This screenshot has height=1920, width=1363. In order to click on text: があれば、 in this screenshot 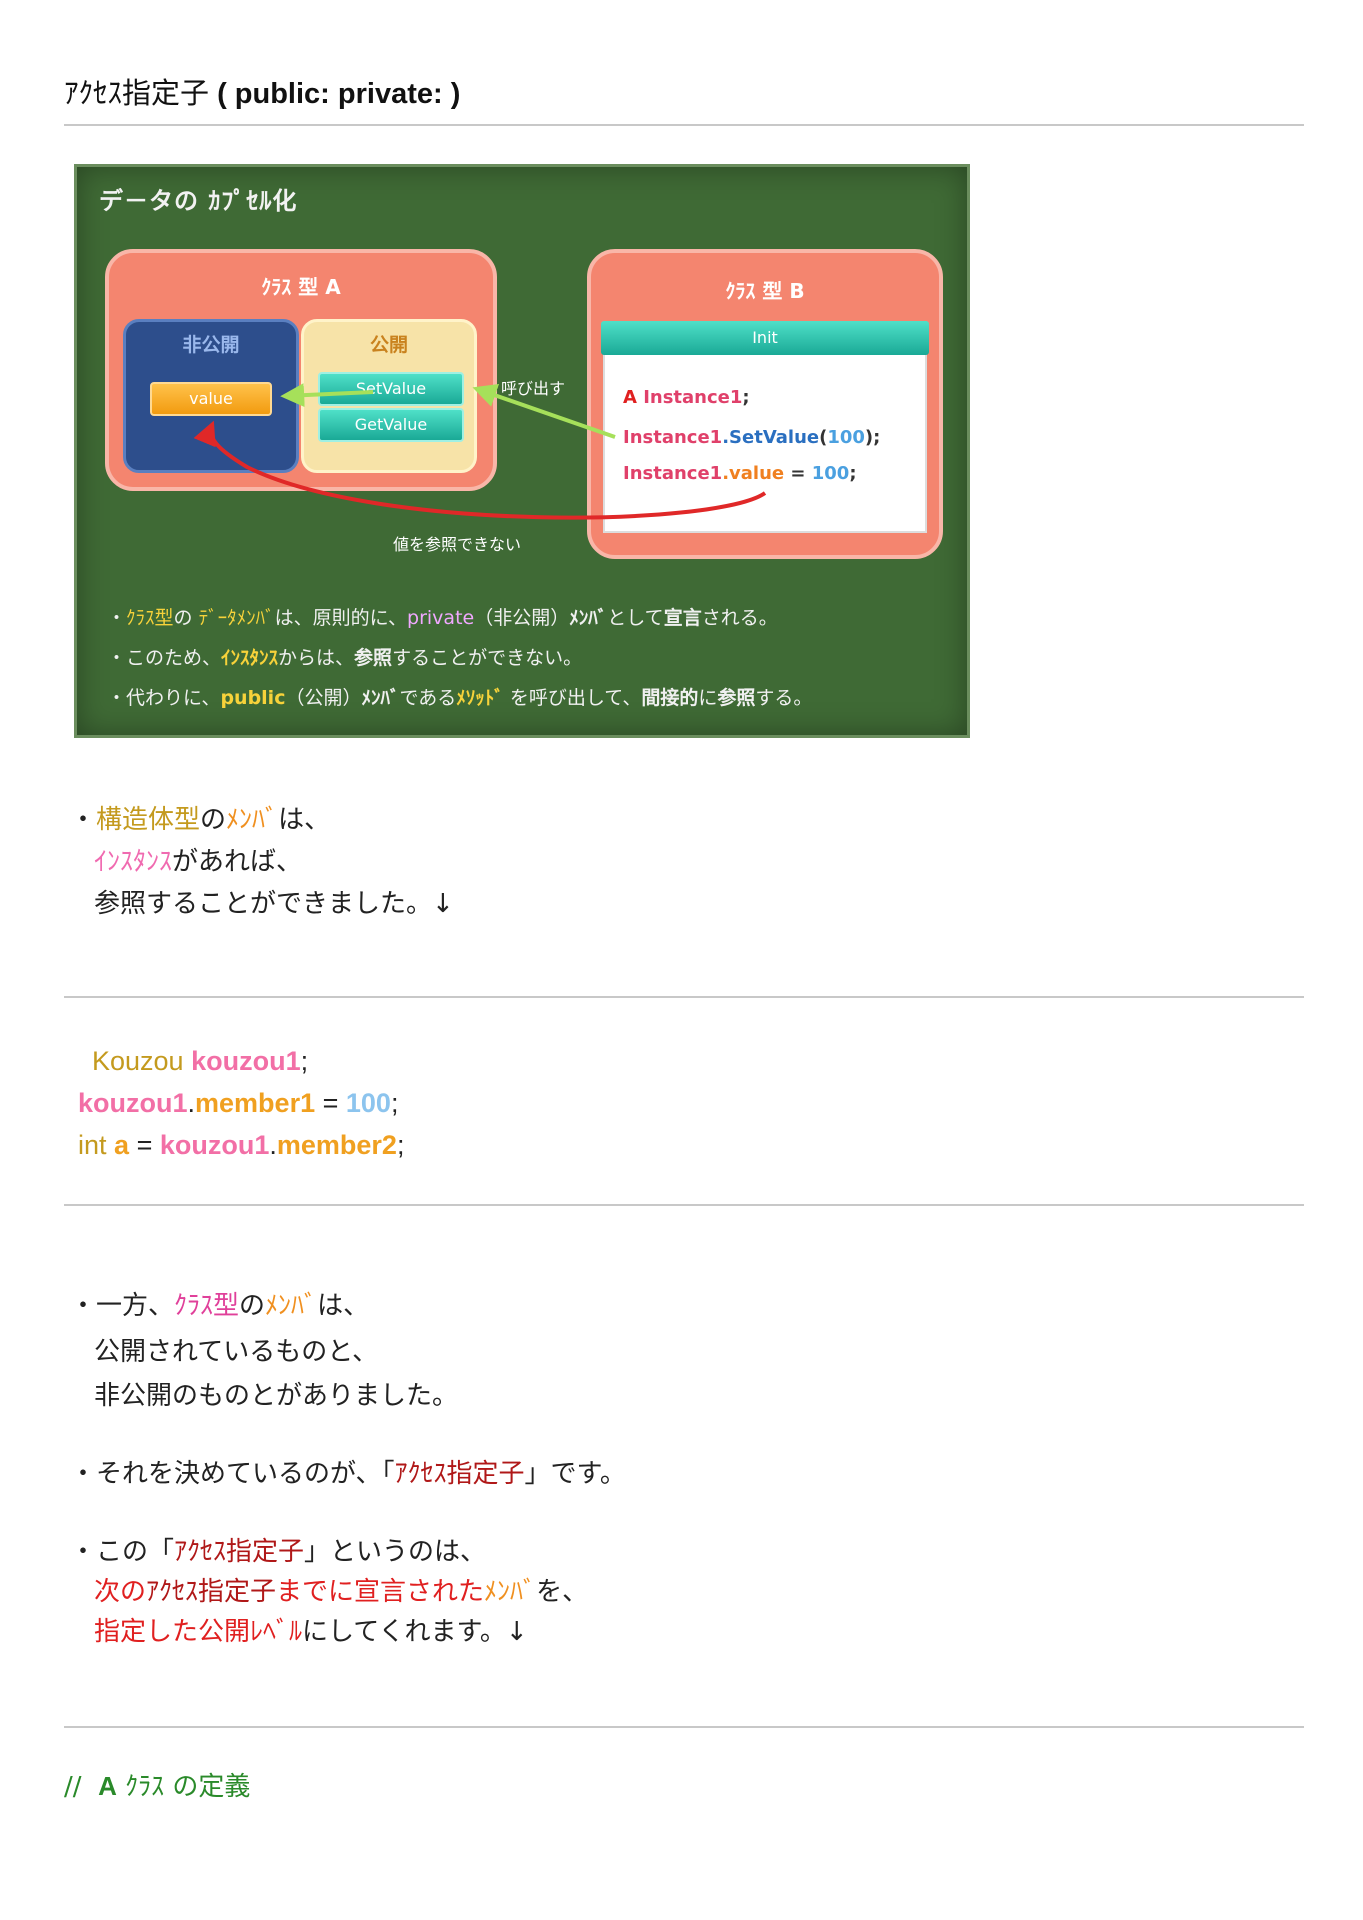, I will do `click(237, 862)`.